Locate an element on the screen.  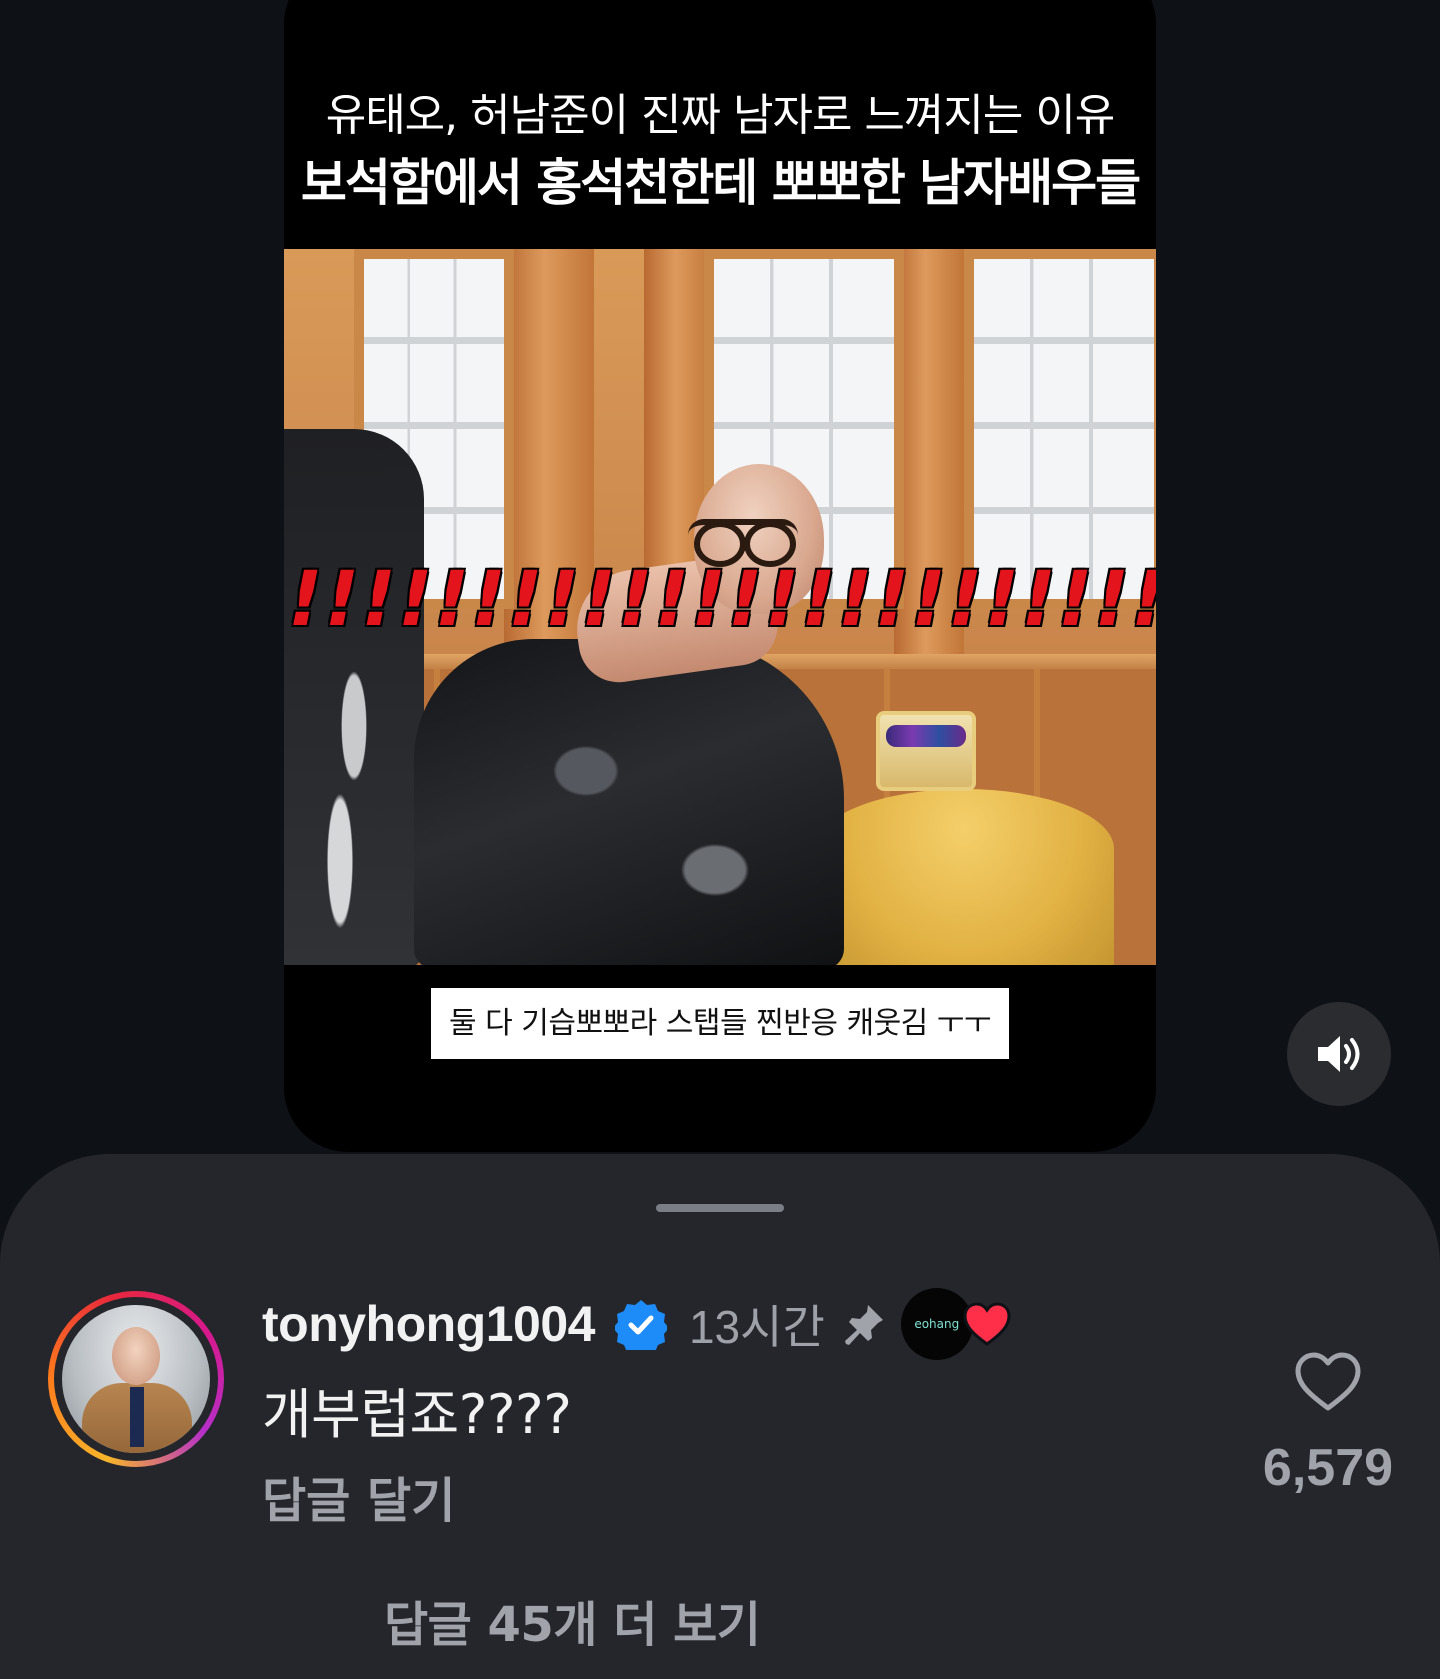
person-glasses is located at coordinates (743, 543).